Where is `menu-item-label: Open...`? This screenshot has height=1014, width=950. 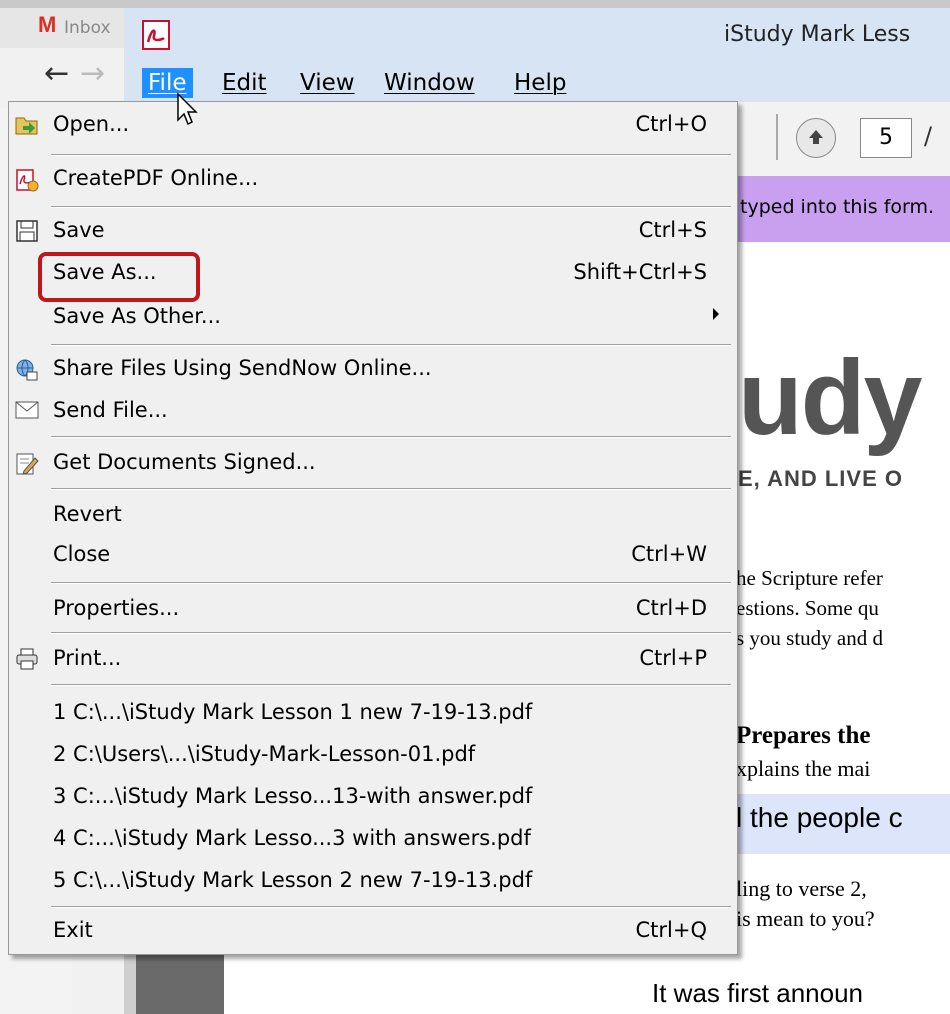
menu-item-label: Open... is located at coordinates (91, 124).